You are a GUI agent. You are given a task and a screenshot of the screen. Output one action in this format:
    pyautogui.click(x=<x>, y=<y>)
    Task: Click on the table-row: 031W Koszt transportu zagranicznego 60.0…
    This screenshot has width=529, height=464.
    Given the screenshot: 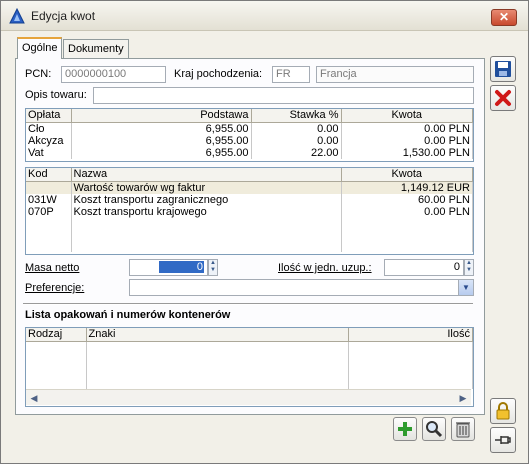 What is the action you would take?
    pyautogui.click(x=249, y=199)
    